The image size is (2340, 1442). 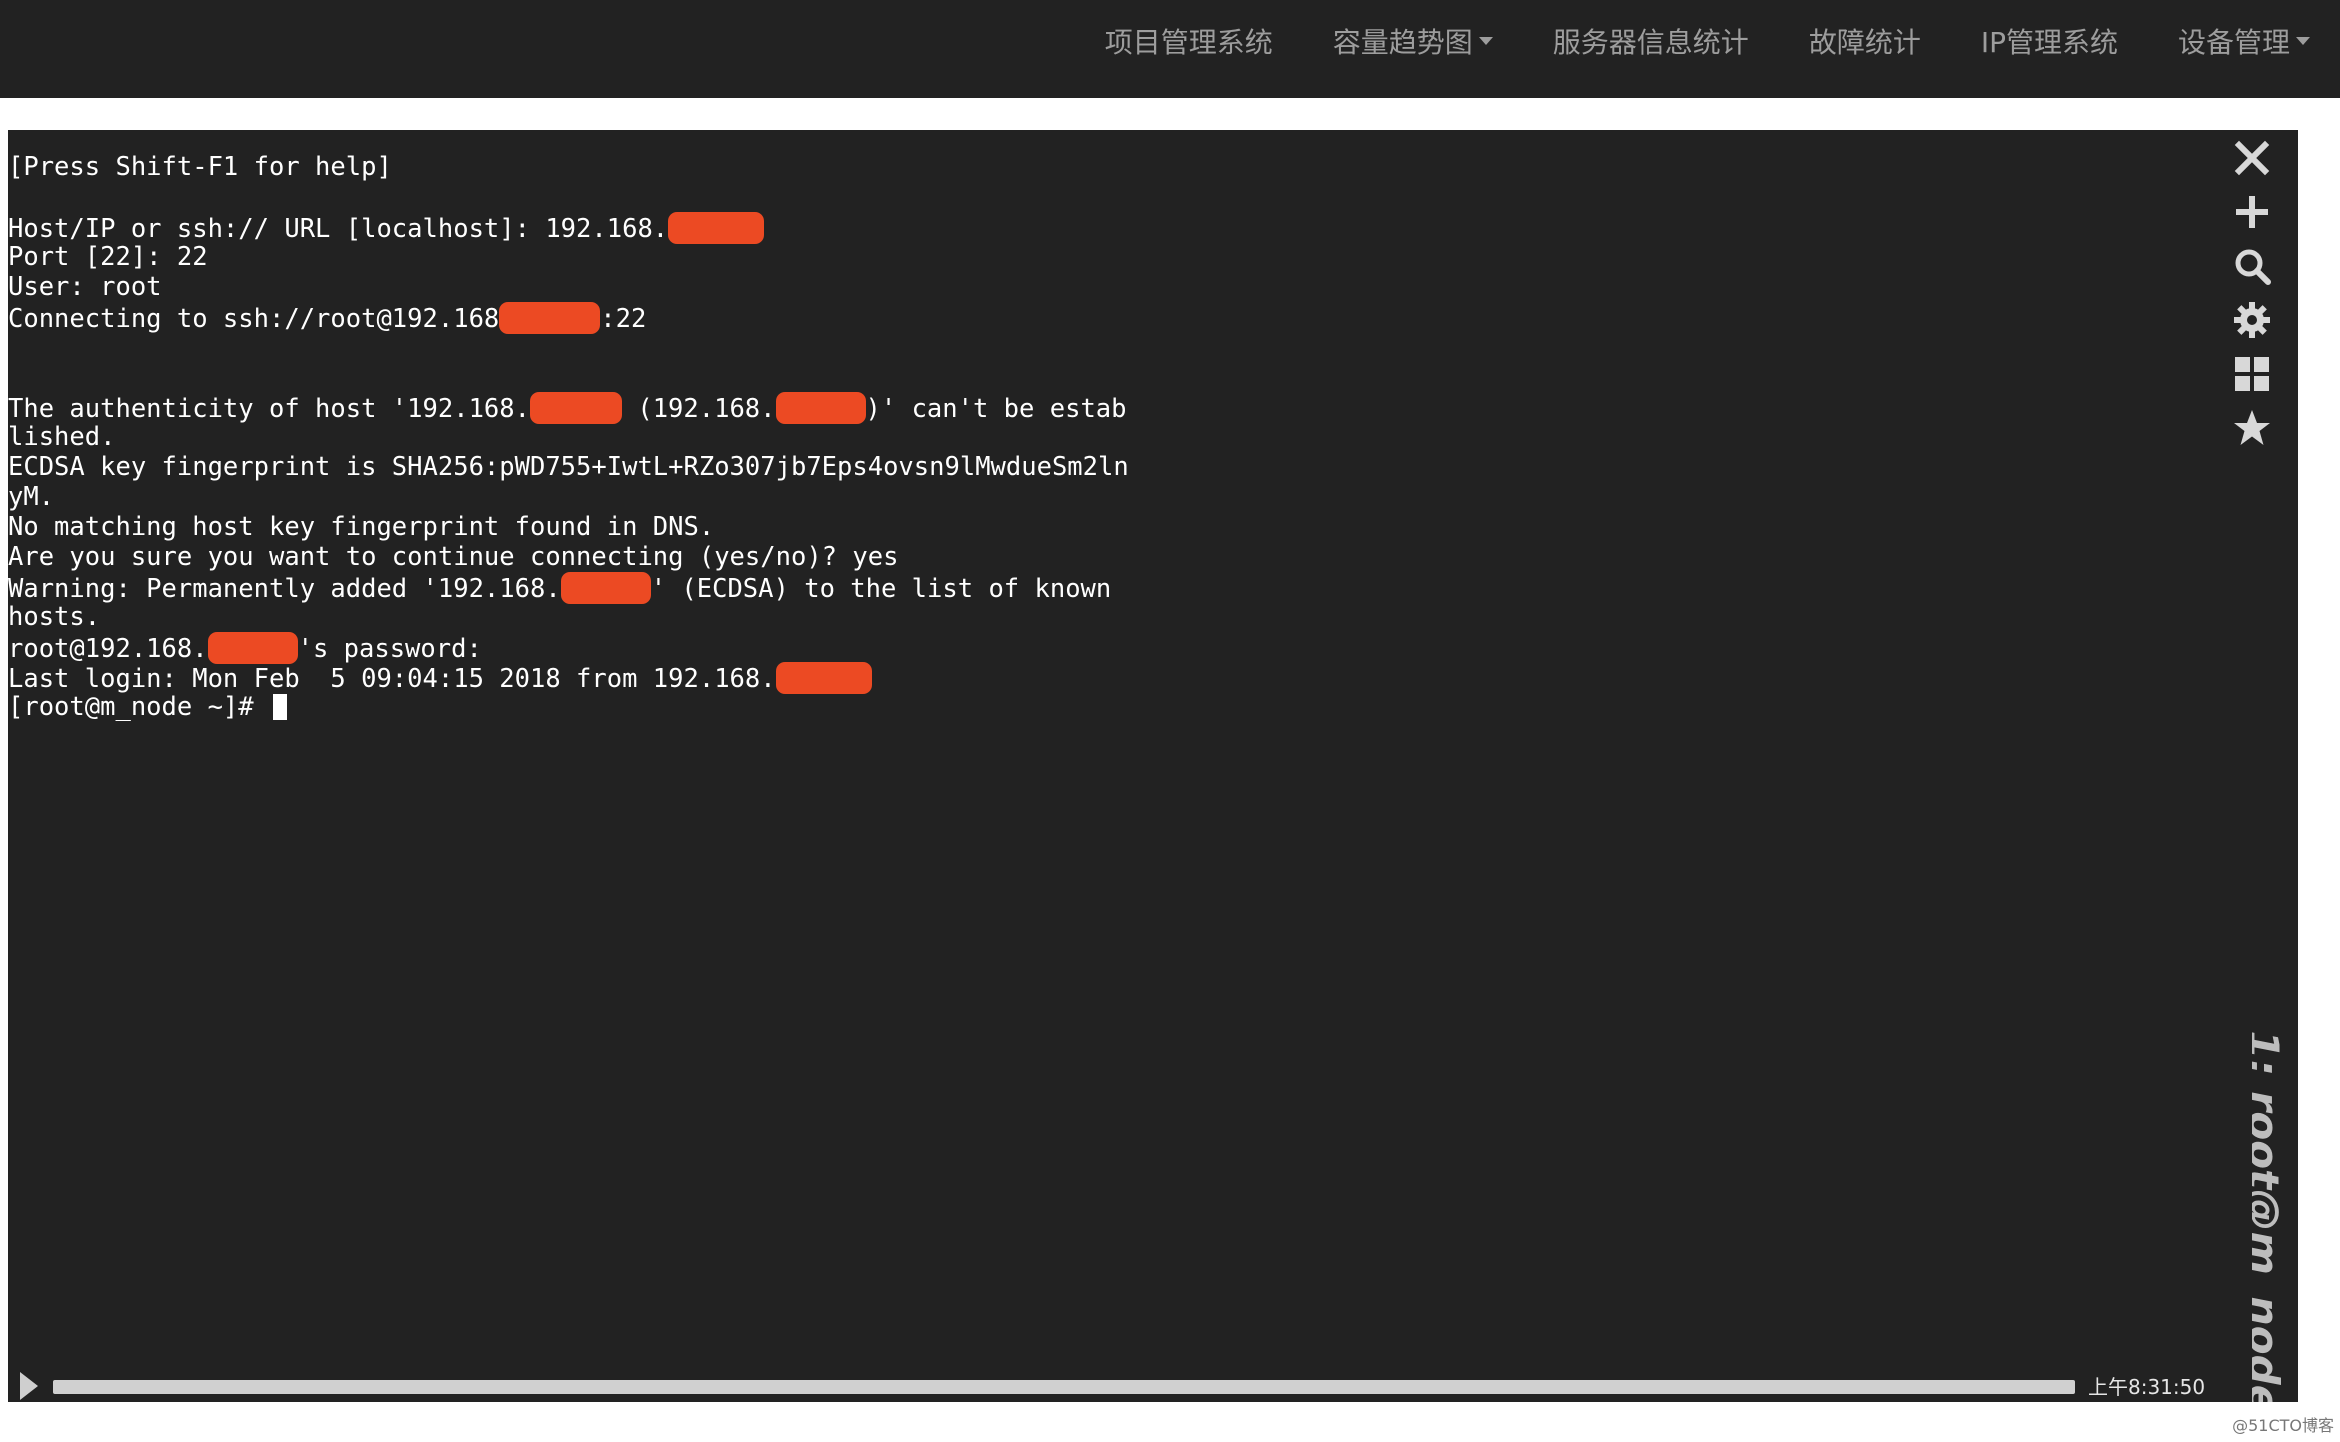 I want to click on terminal-prompt-line: [root@m_node ~]#, so click(x=1098, y=707).